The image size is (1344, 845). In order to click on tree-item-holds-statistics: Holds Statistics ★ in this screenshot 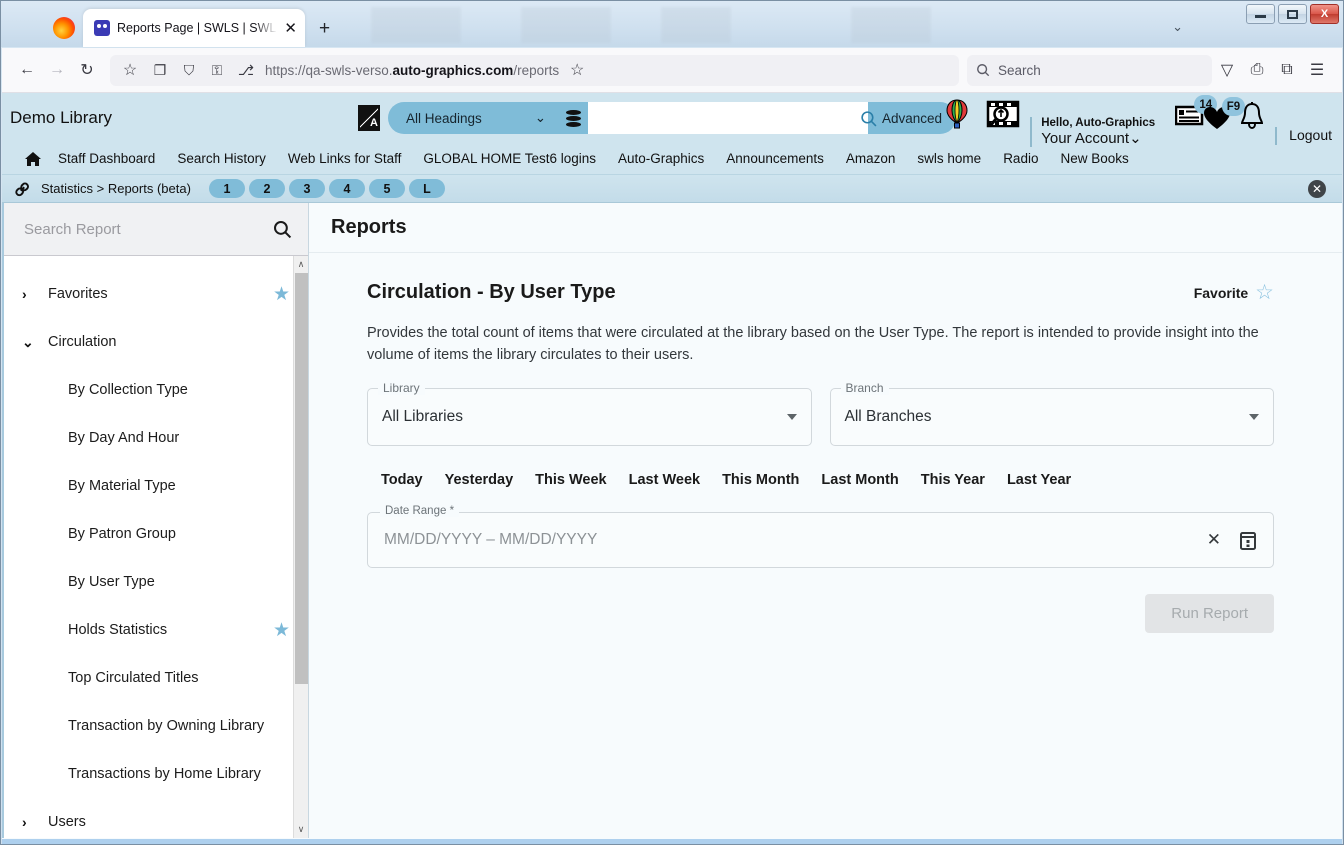, I will do `click(156, 630)`.